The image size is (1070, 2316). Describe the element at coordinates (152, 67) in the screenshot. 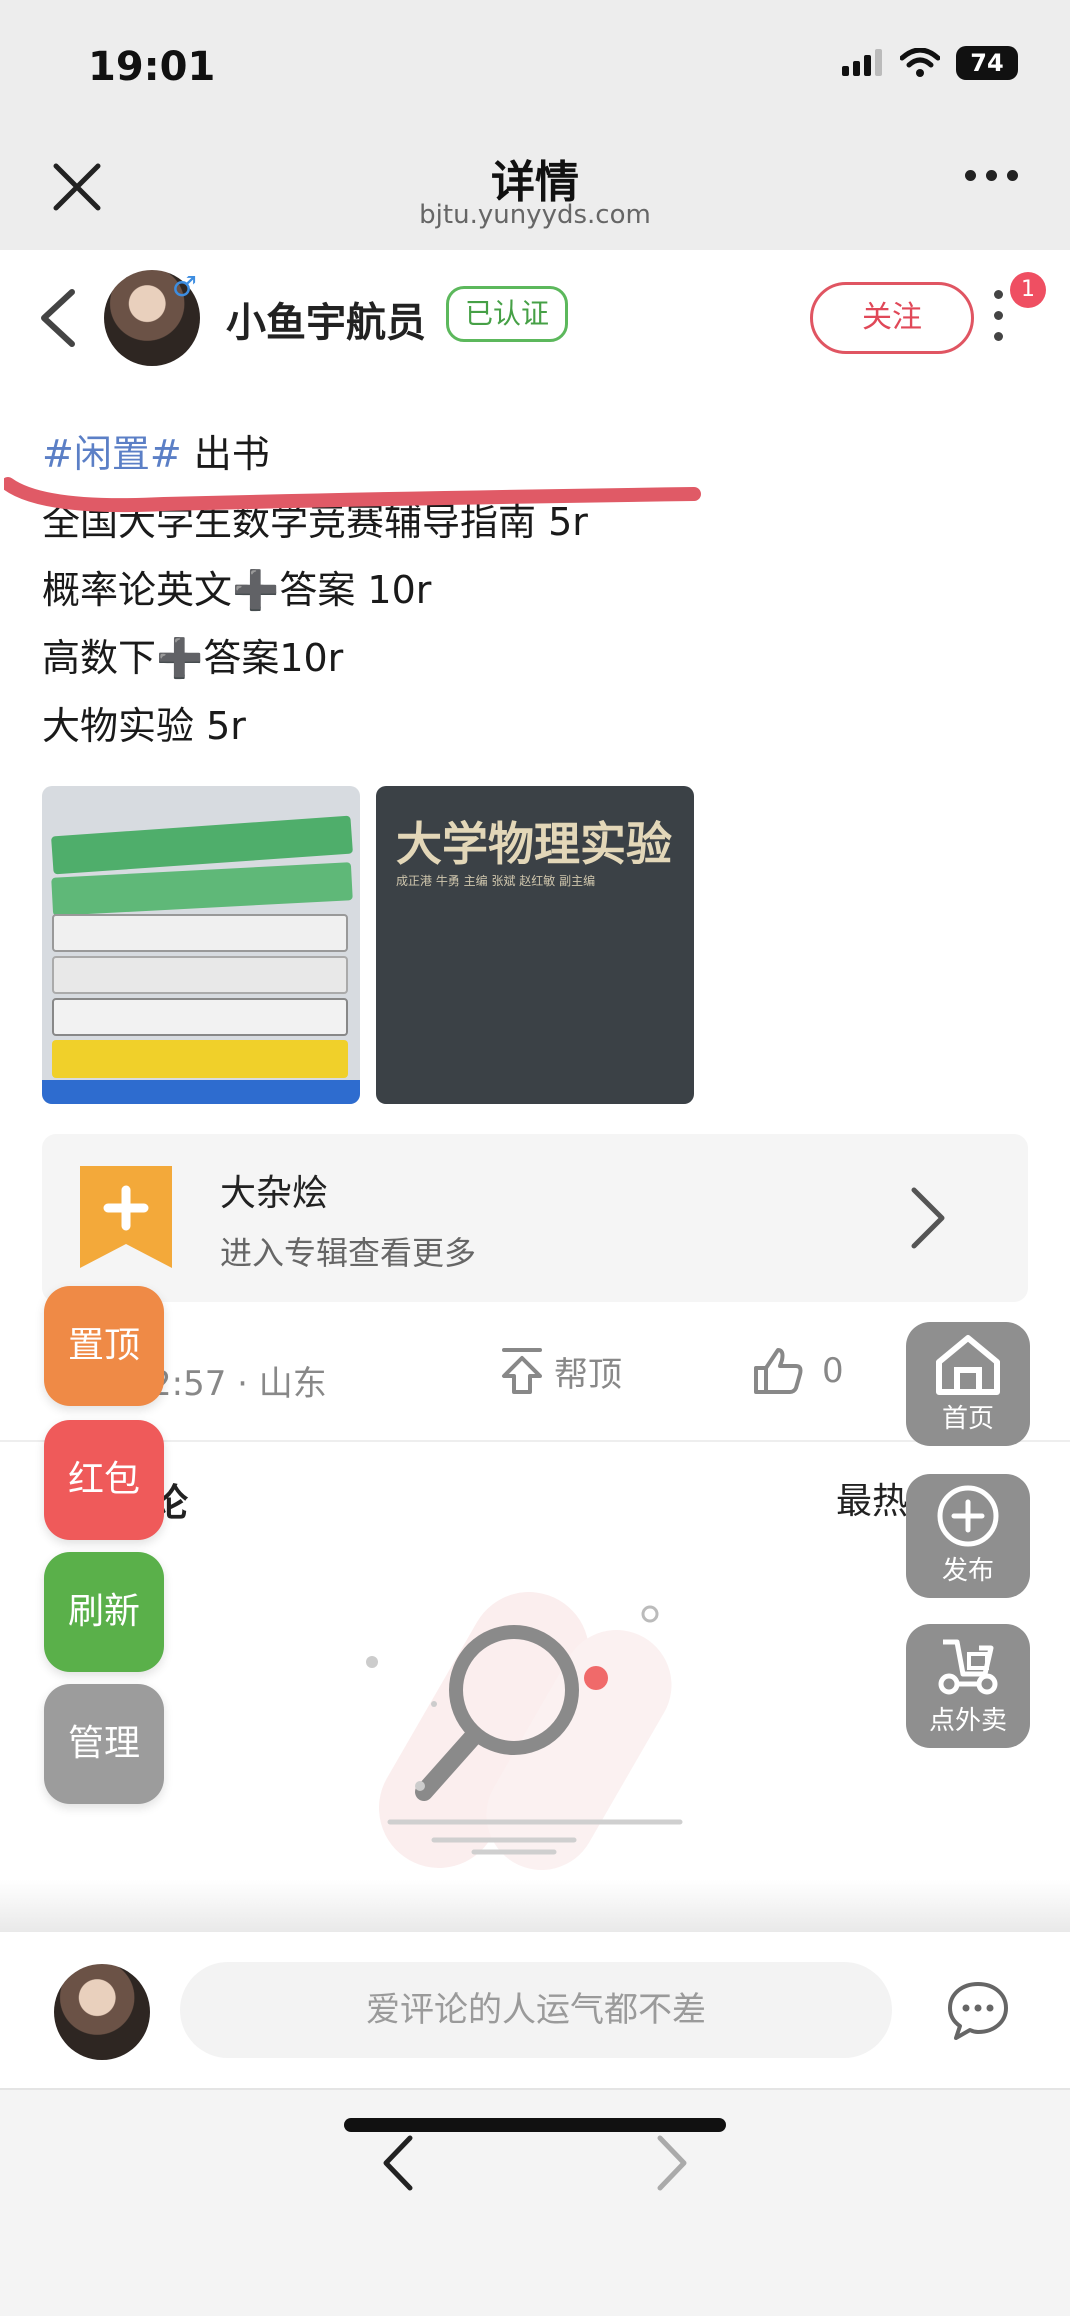

I see `status-time: 19:01` at that location.